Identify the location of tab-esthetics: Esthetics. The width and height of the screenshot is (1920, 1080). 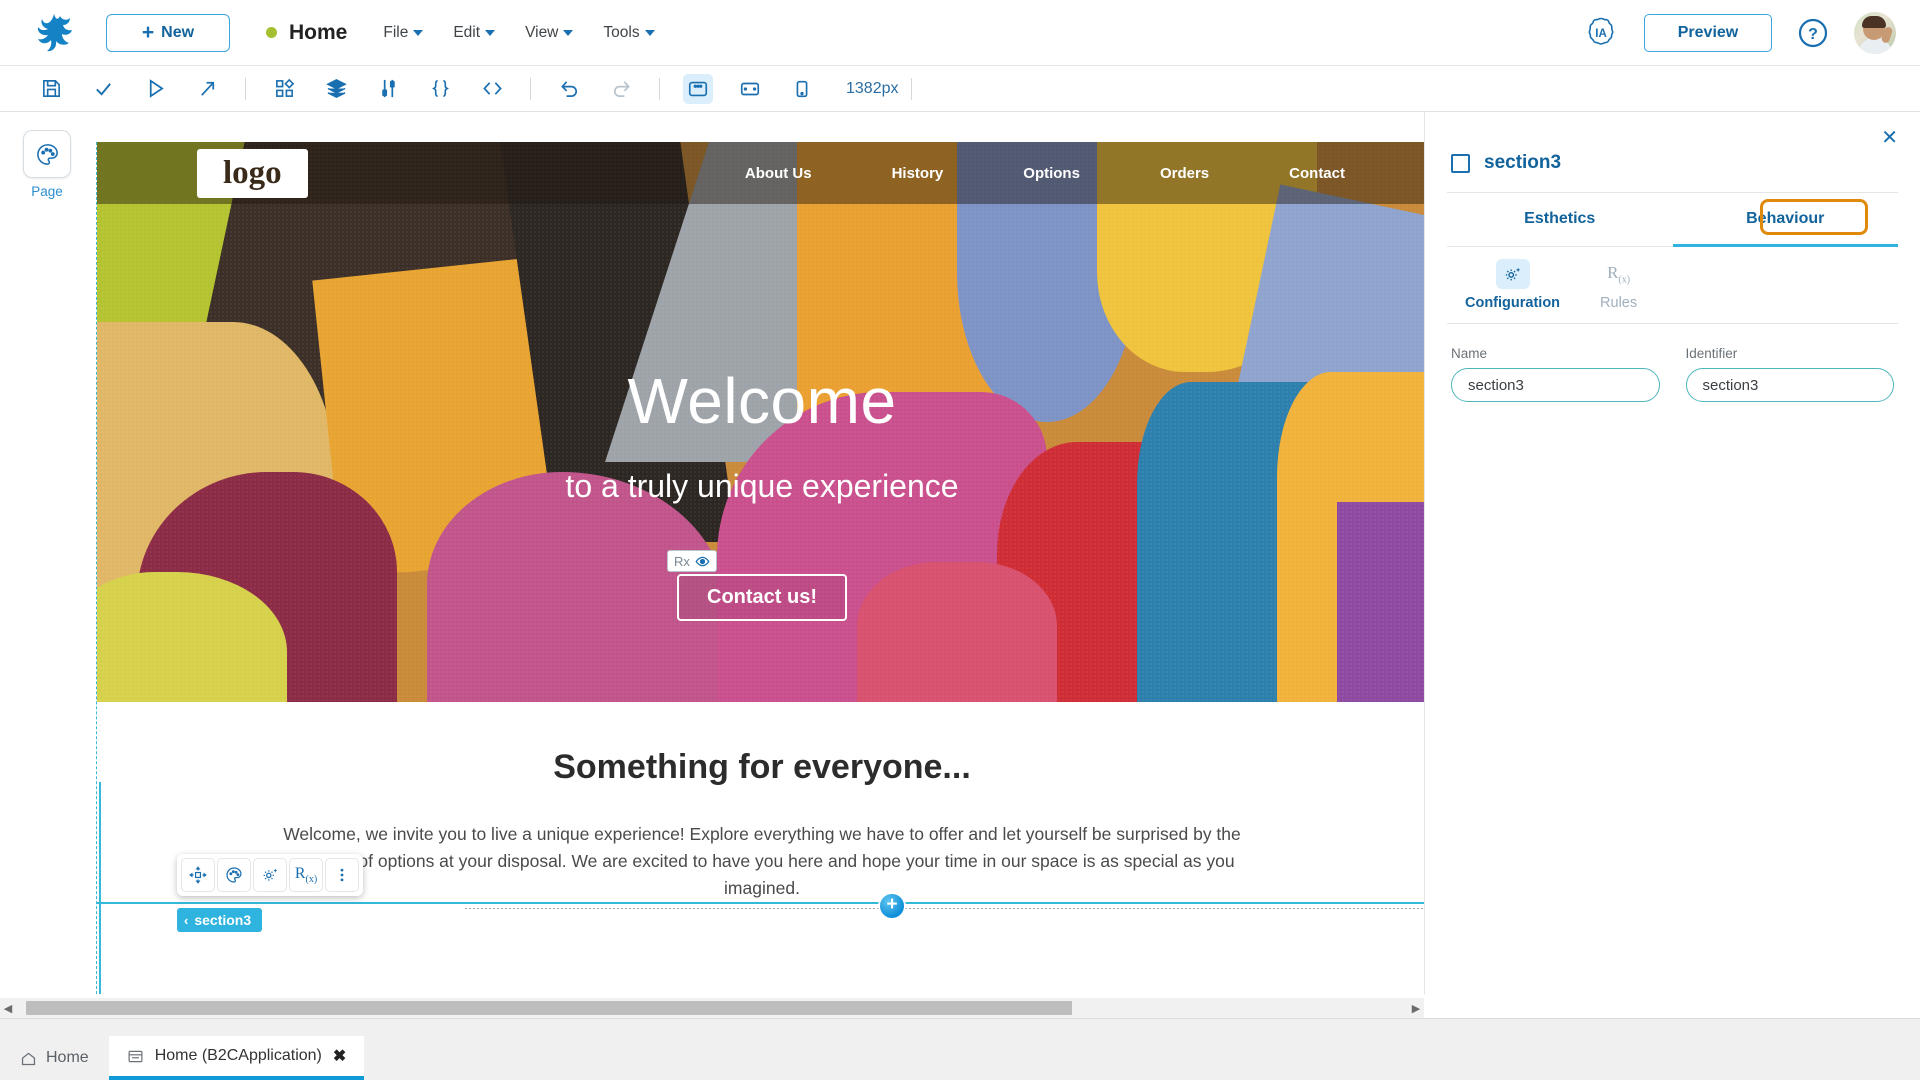
(1560, 220).